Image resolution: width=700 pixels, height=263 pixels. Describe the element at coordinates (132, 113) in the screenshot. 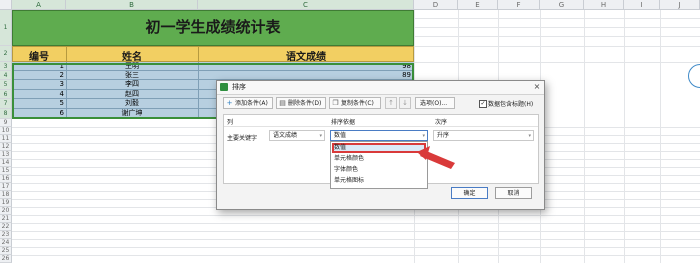

I see `cell-name: 谢广坤` at that location.